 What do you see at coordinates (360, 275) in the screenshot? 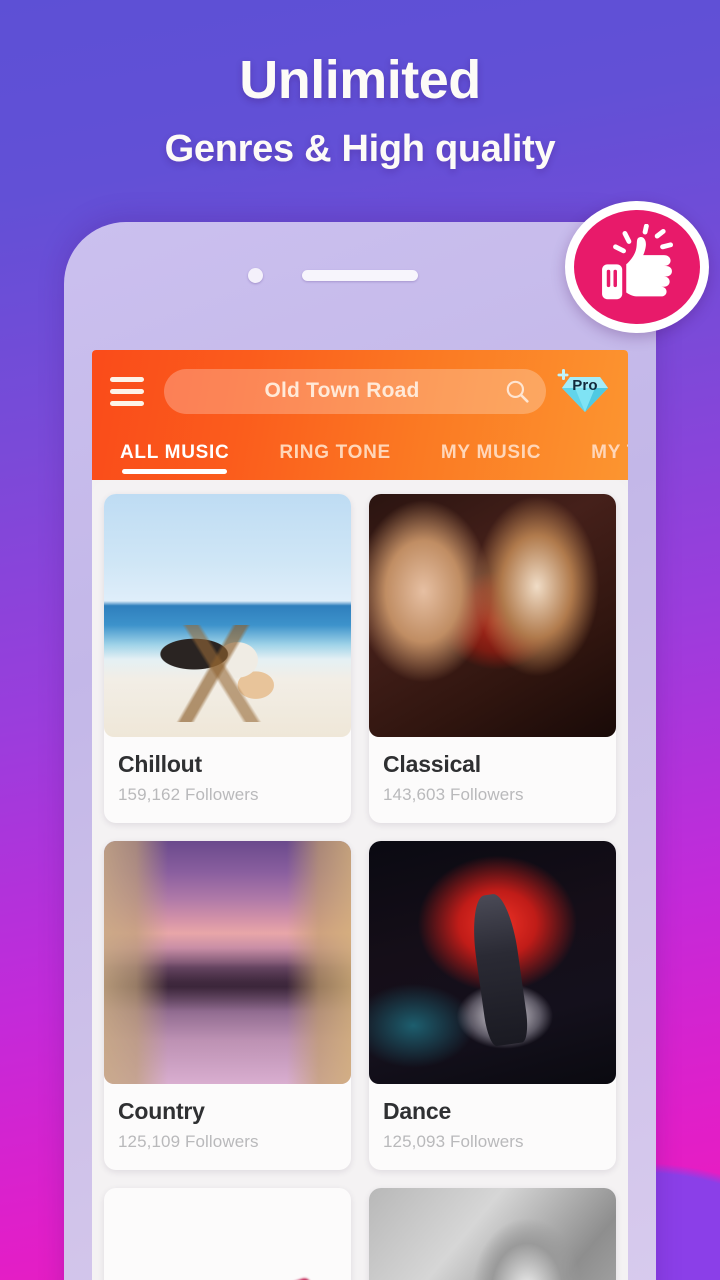
I see `earpiece-speaker-icon` at bounding box center [360, 275].